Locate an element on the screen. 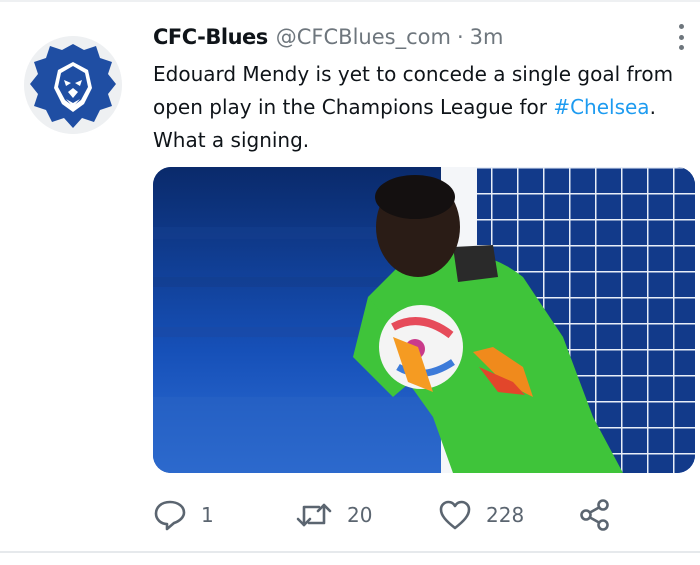 The width and height of the screenshot is (700, 565). retweet-count: 20 is located at coordinates (360, 515).